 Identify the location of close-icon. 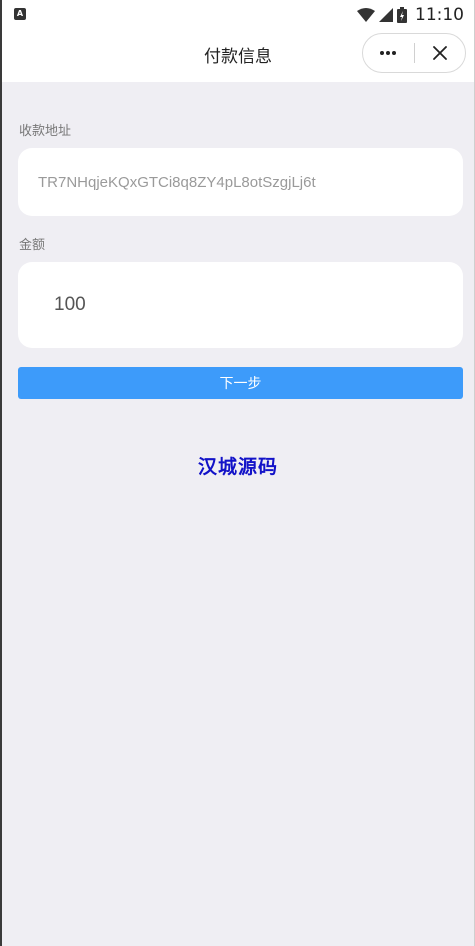
(439, 53).